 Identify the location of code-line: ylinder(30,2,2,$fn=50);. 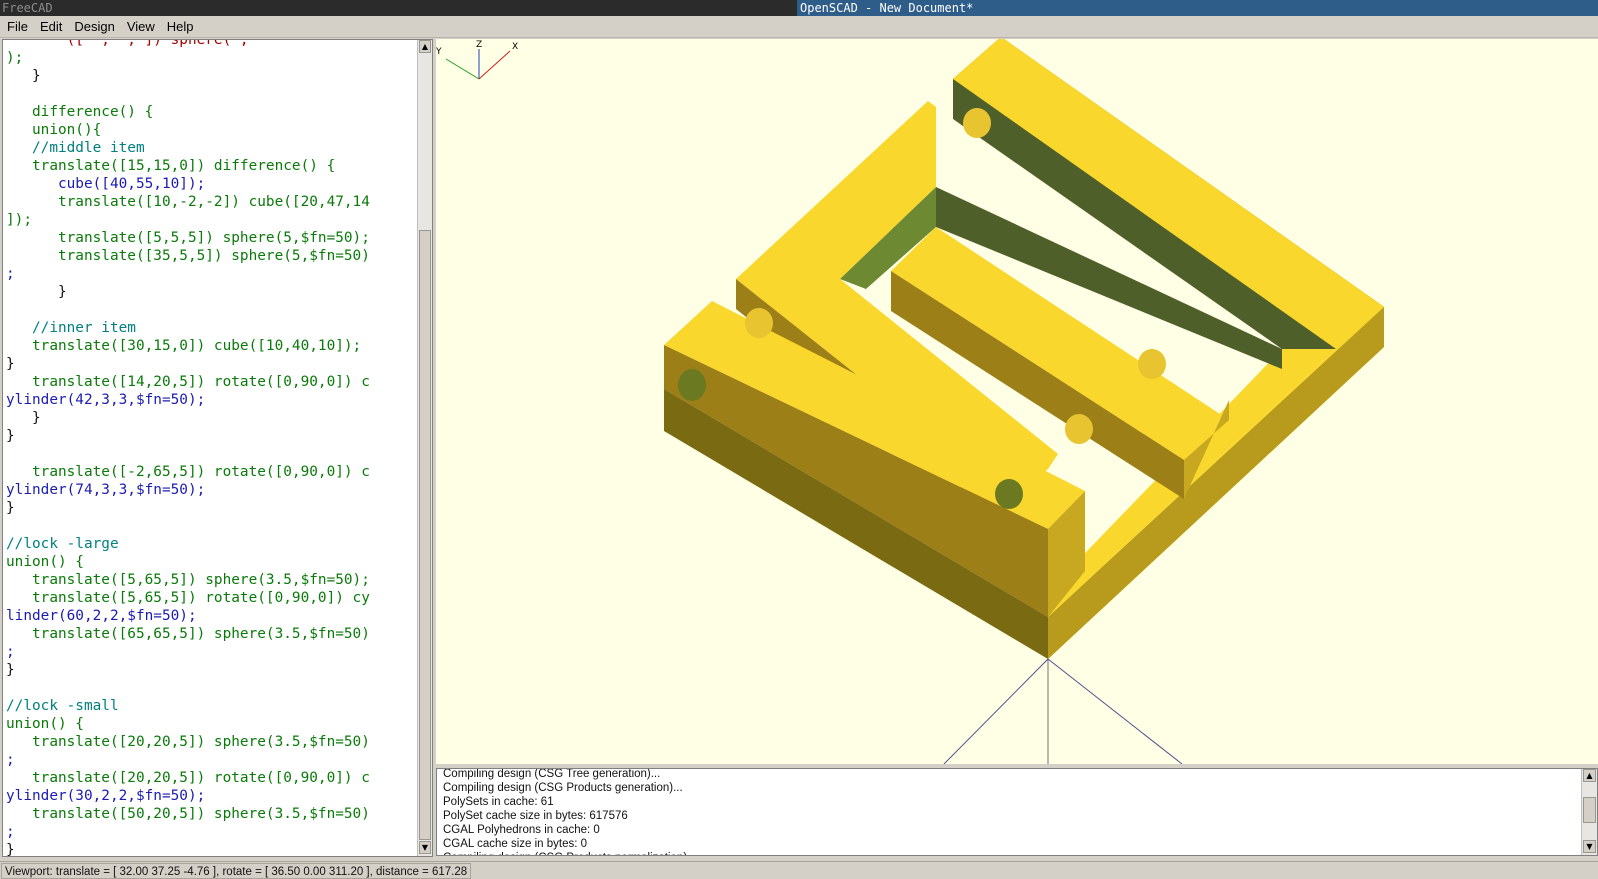
(106, 796).